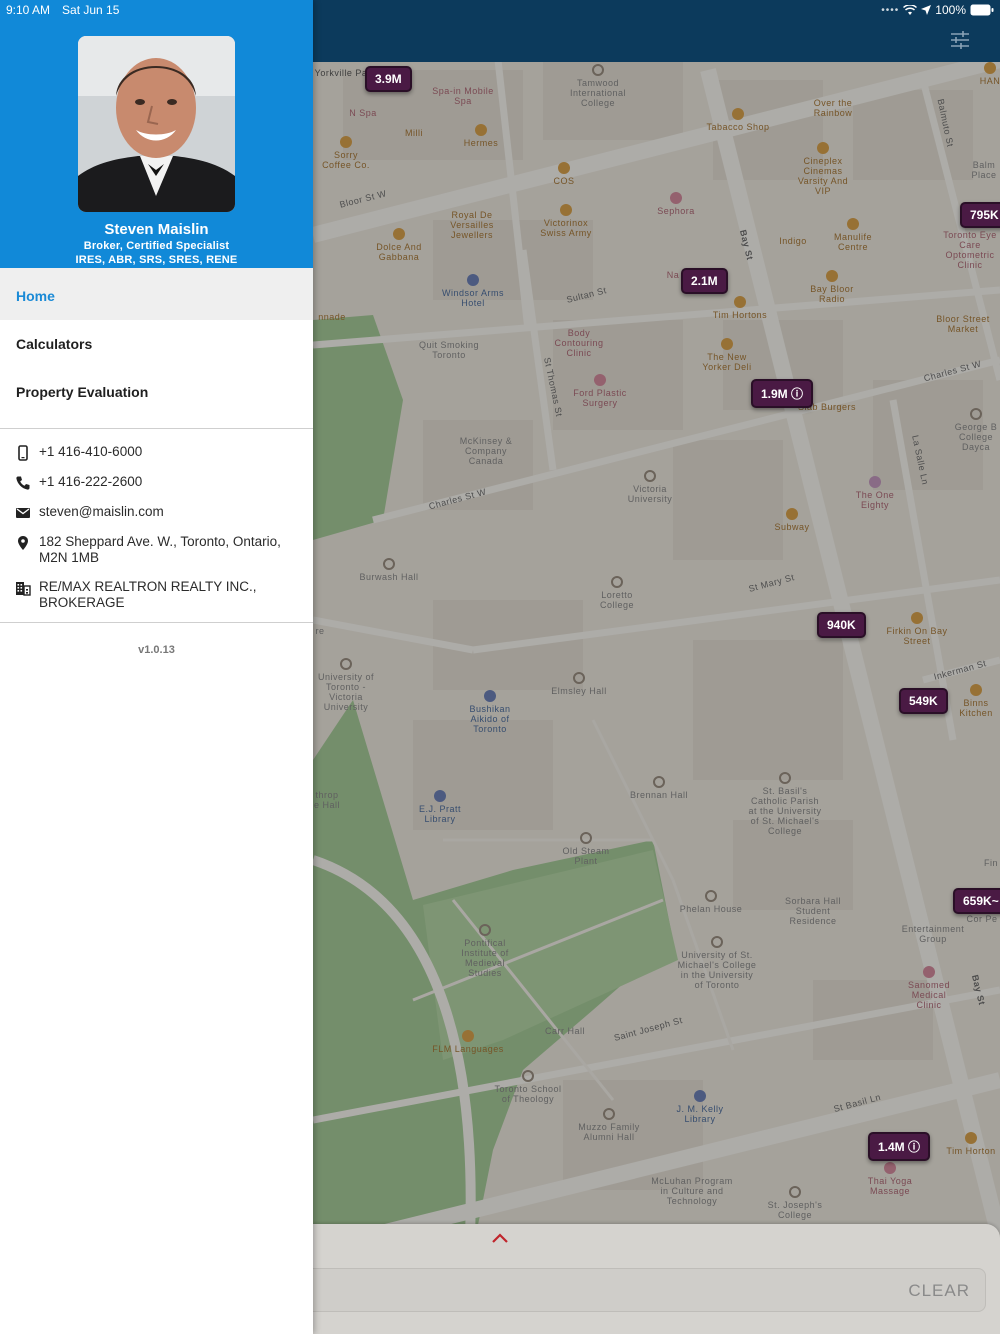  Describe the element at coordinates (926, 10) in the screenshot. I see `location-arrow-icon` at that location.